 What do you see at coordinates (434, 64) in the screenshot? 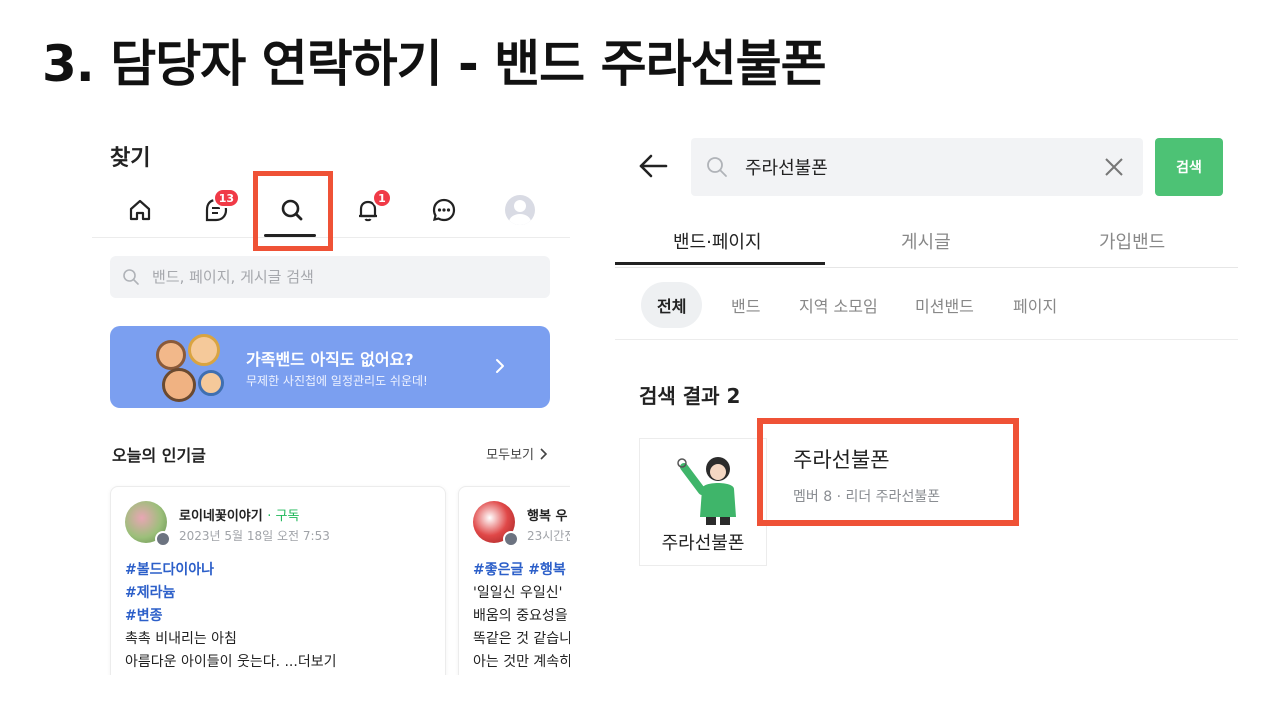
I see `slide-title: 3. 담당자 연락하기 - 밴드 주라선불폰` at bounding box center [434, 64].